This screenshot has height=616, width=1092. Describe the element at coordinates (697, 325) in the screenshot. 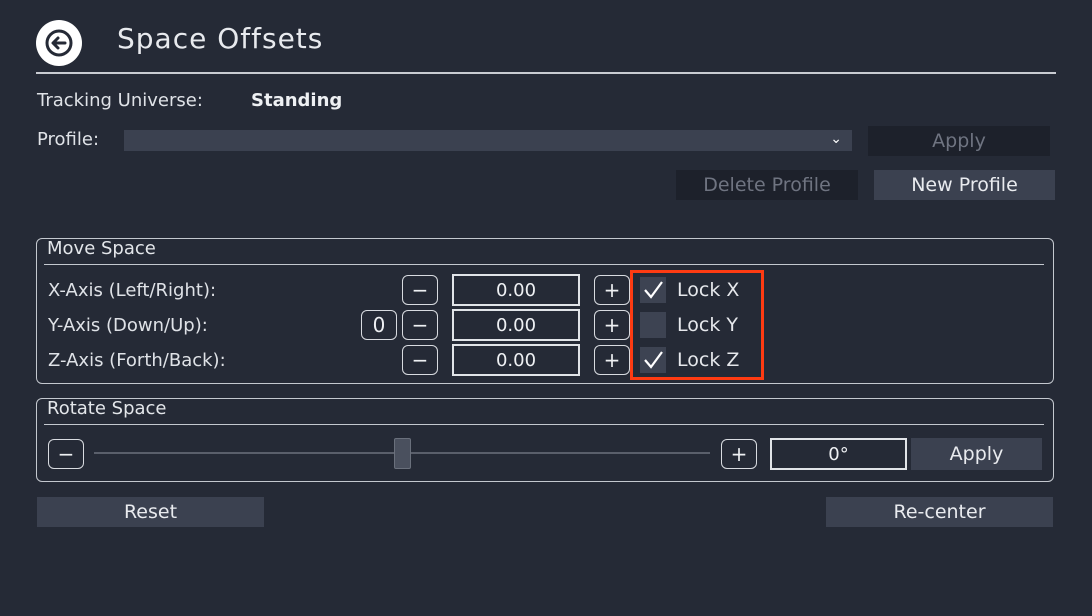

I see `lock-options-highlight` at that location.